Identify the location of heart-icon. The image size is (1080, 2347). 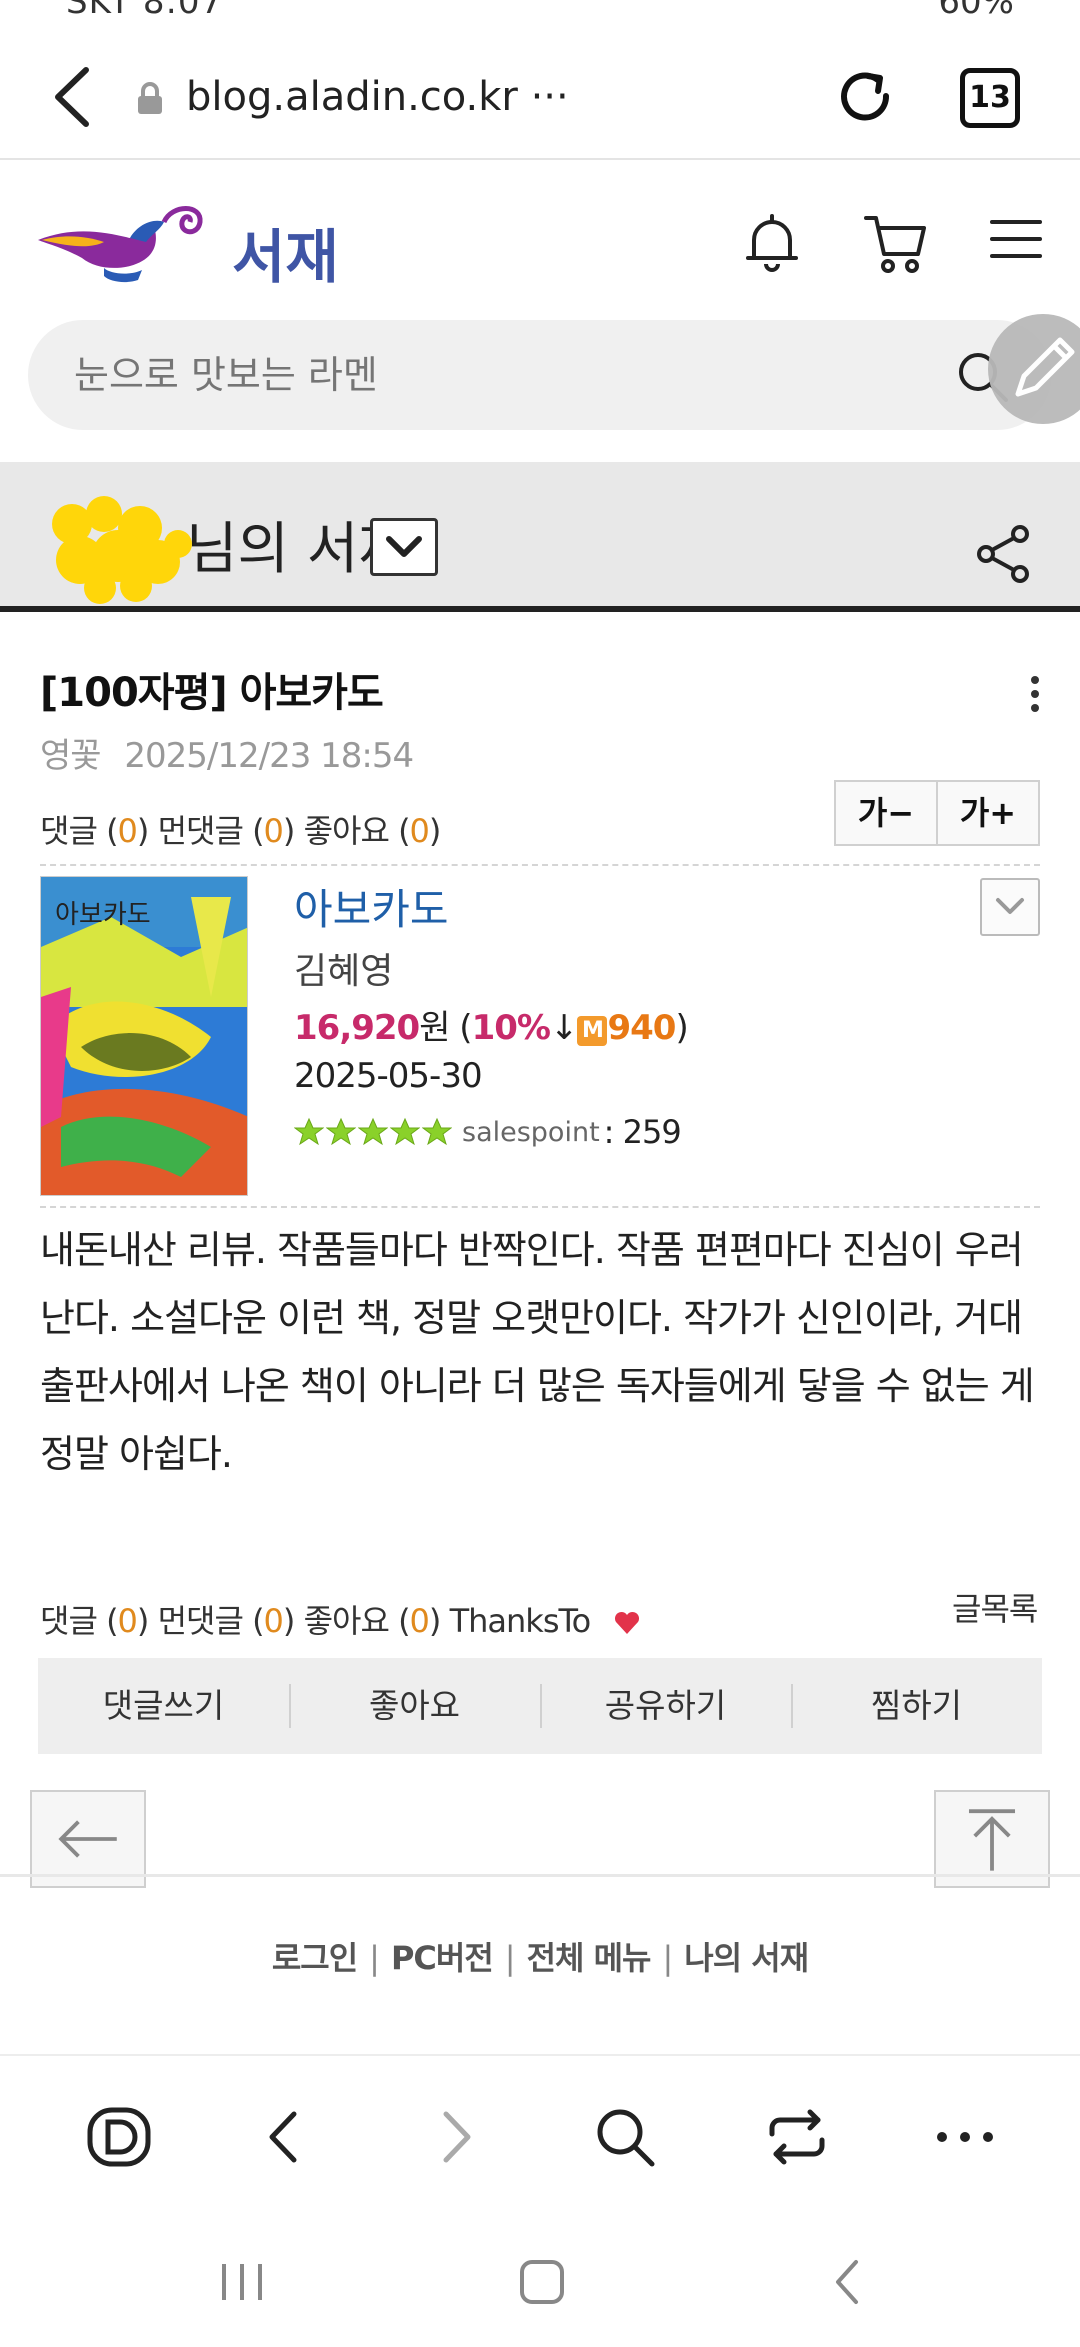
(627, 1623).